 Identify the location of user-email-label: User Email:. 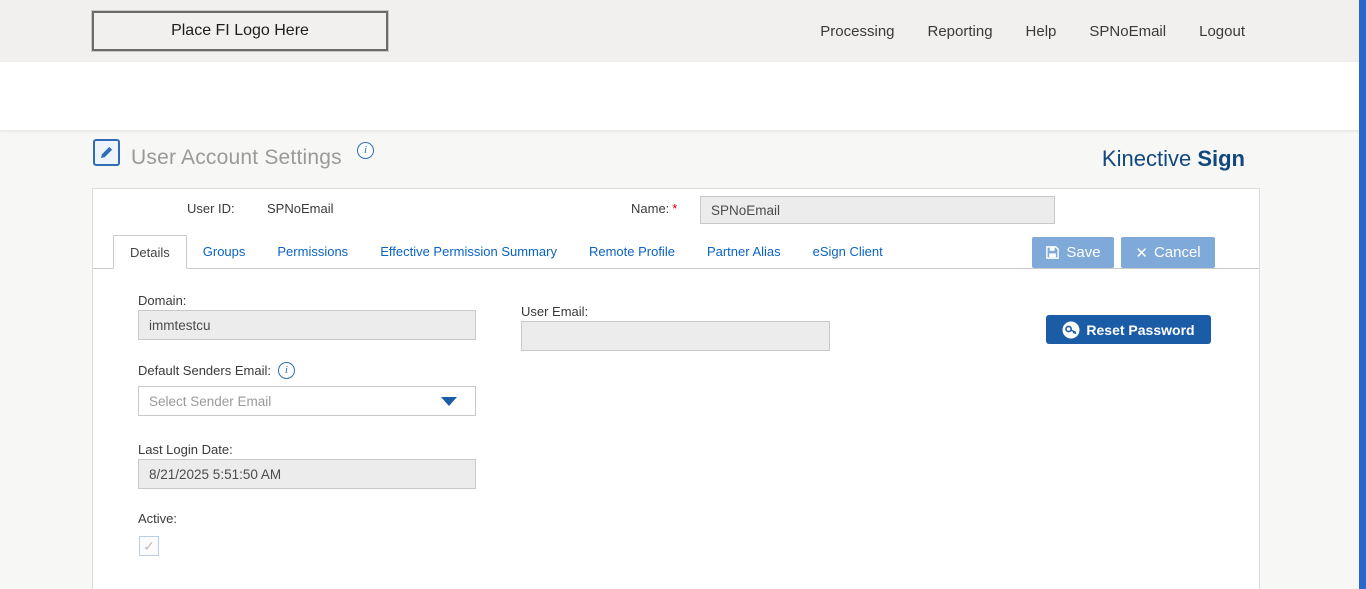
(555, 311).